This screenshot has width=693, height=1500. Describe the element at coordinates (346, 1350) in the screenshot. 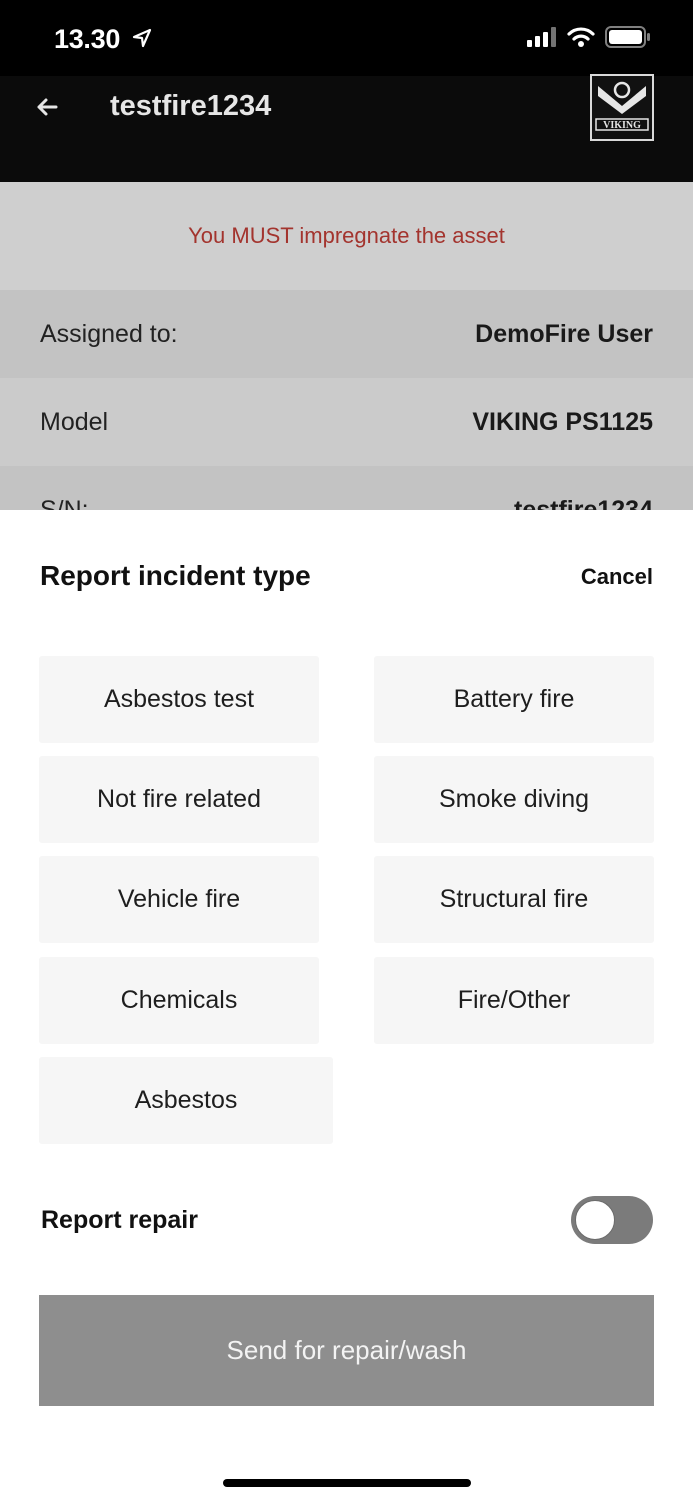

I see `send-for-repair-button: Send for repair/wash` at that location.